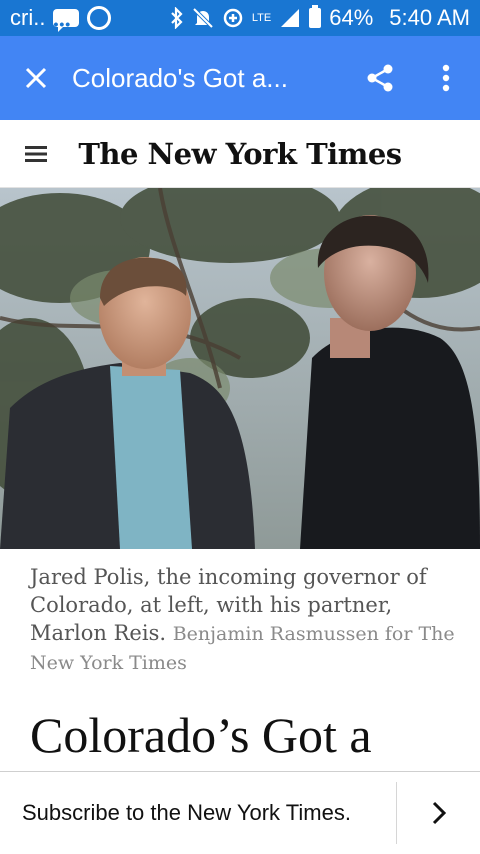 This screenshot has height=854, width=480. What do you see at coordinates (261, 18) in the screenshot?
I see `lte-icon: LTE` at bounding box center [261, 18].